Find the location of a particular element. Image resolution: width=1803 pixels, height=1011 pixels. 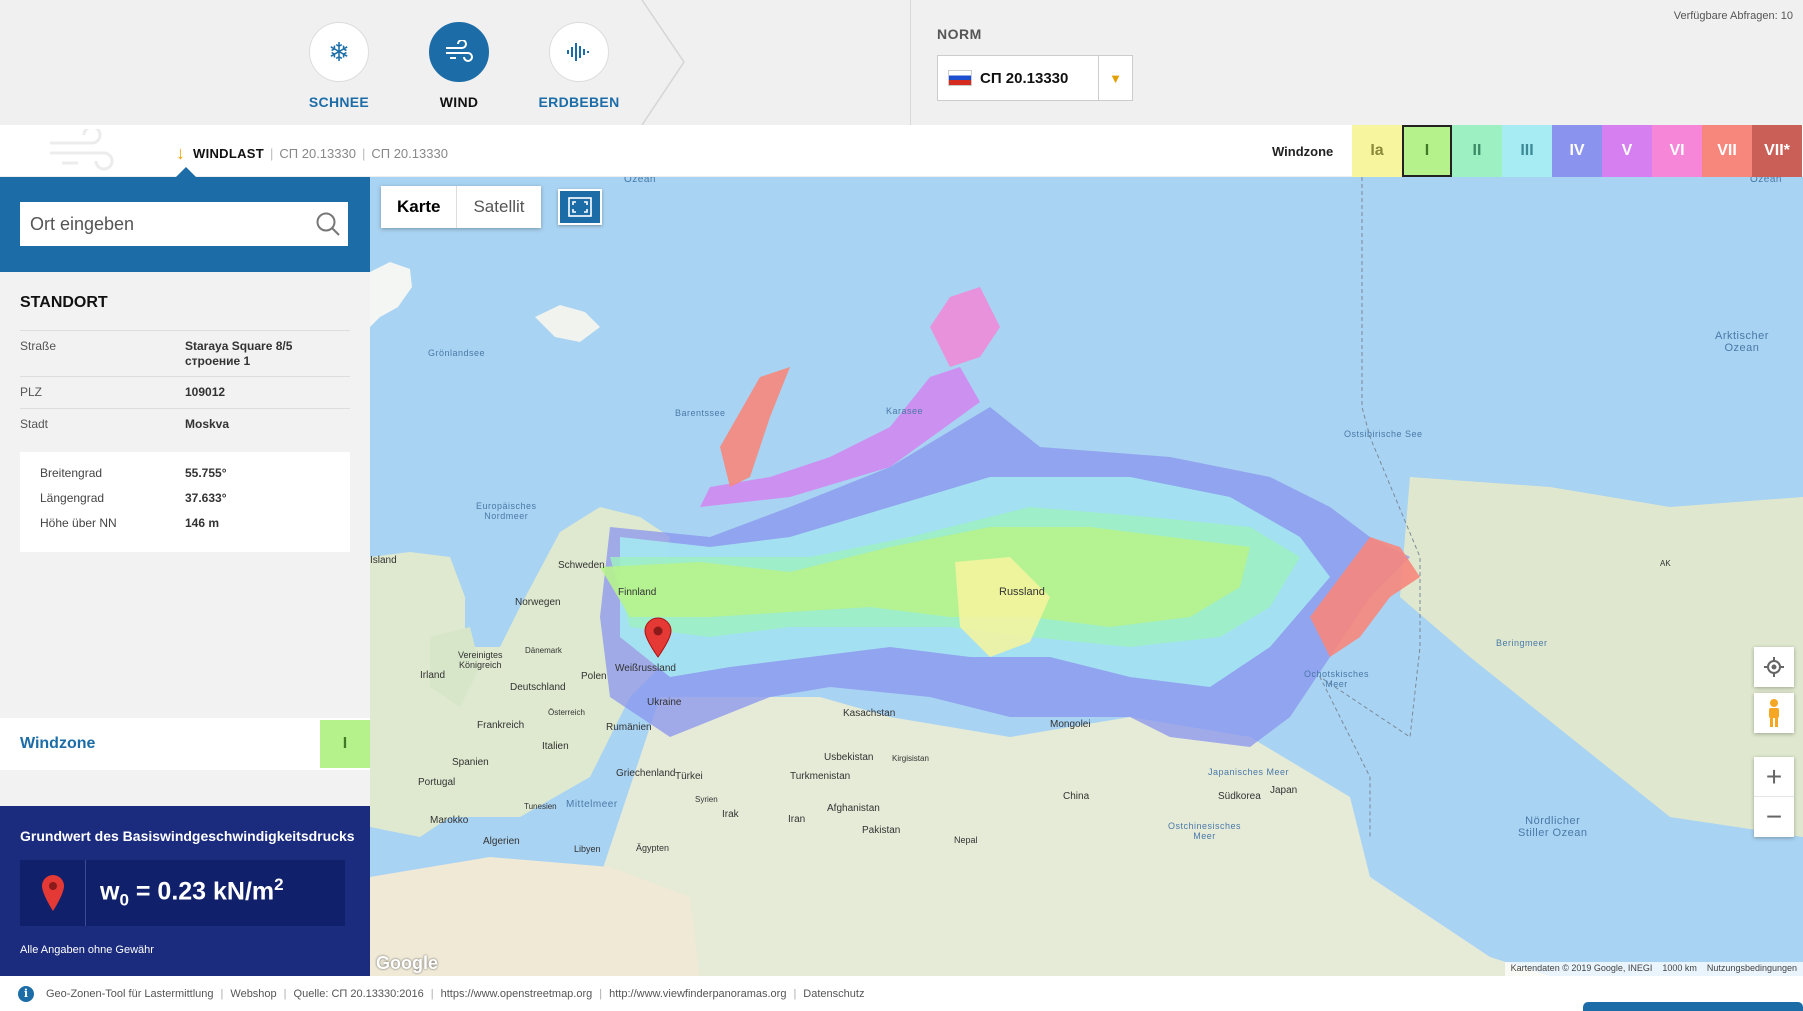

latitude-value: 55.755° is located at coordinates (206, 473).